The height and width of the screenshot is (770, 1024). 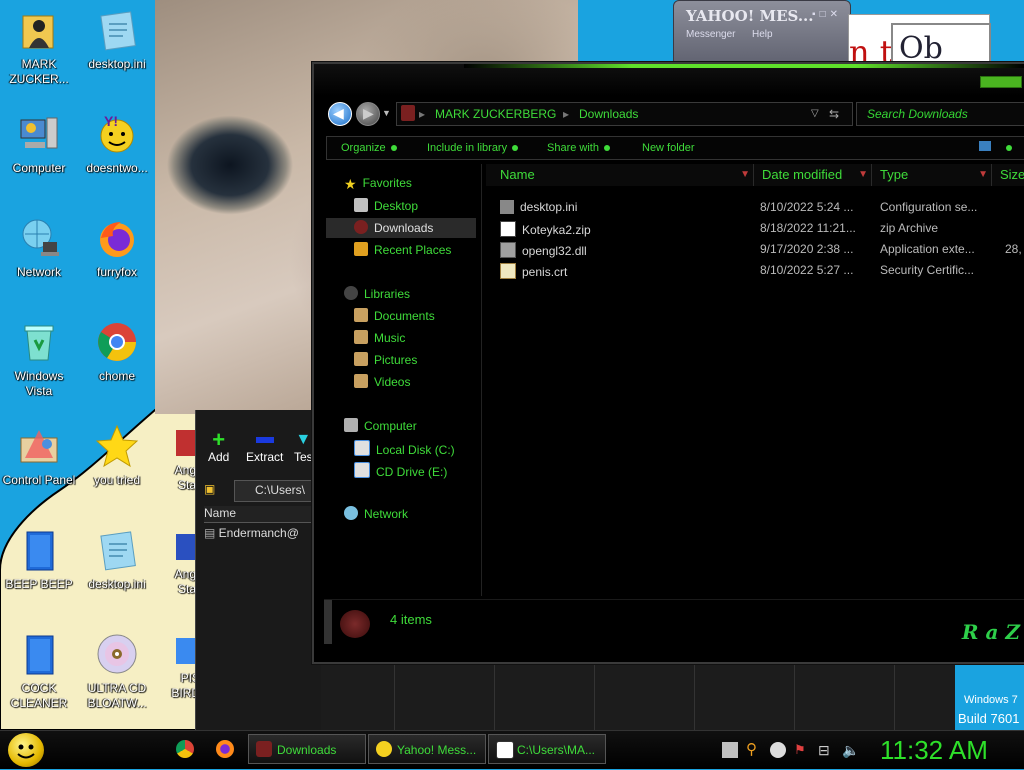 I want to click on desktop-icon-angry-star-2: Angr Star, so click(x=175, y=564).